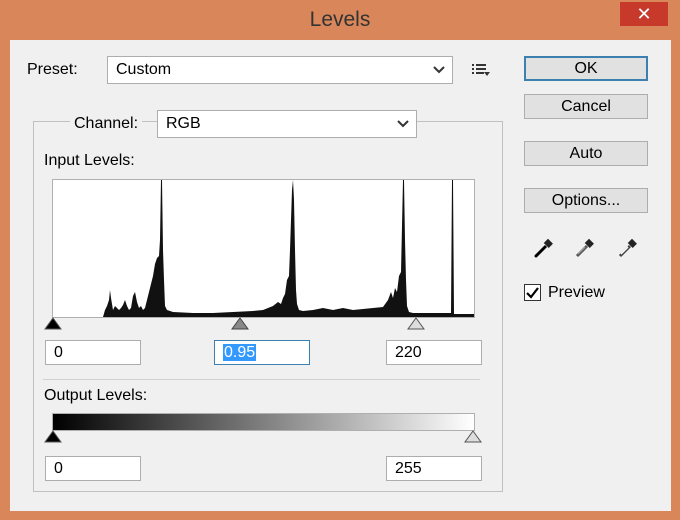 The image size is (680, 520). Describe the element at coordinates (261, 379) in the screenshot. I see `levels-separator` at that location.